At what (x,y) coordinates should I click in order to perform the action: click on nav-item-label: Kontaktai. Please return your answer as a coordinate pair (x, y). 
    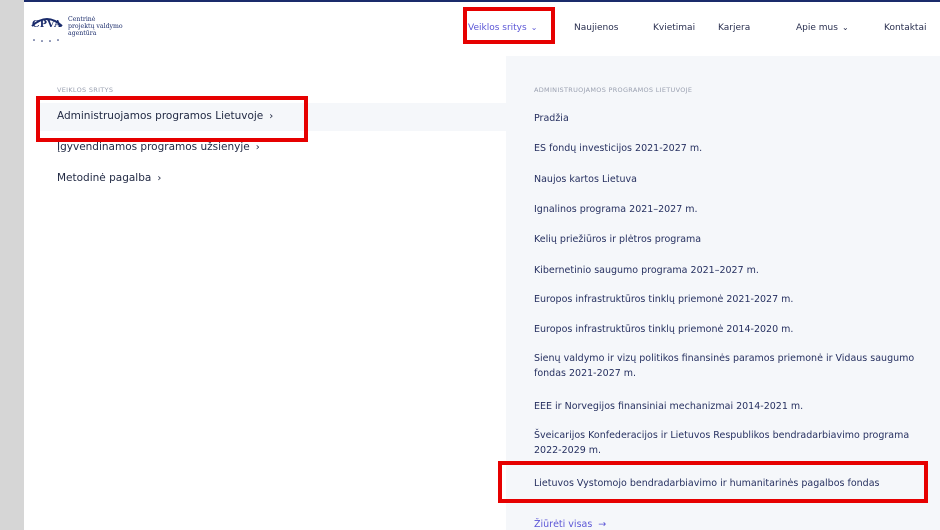
    Looking at the image, I should click on (905, 28).